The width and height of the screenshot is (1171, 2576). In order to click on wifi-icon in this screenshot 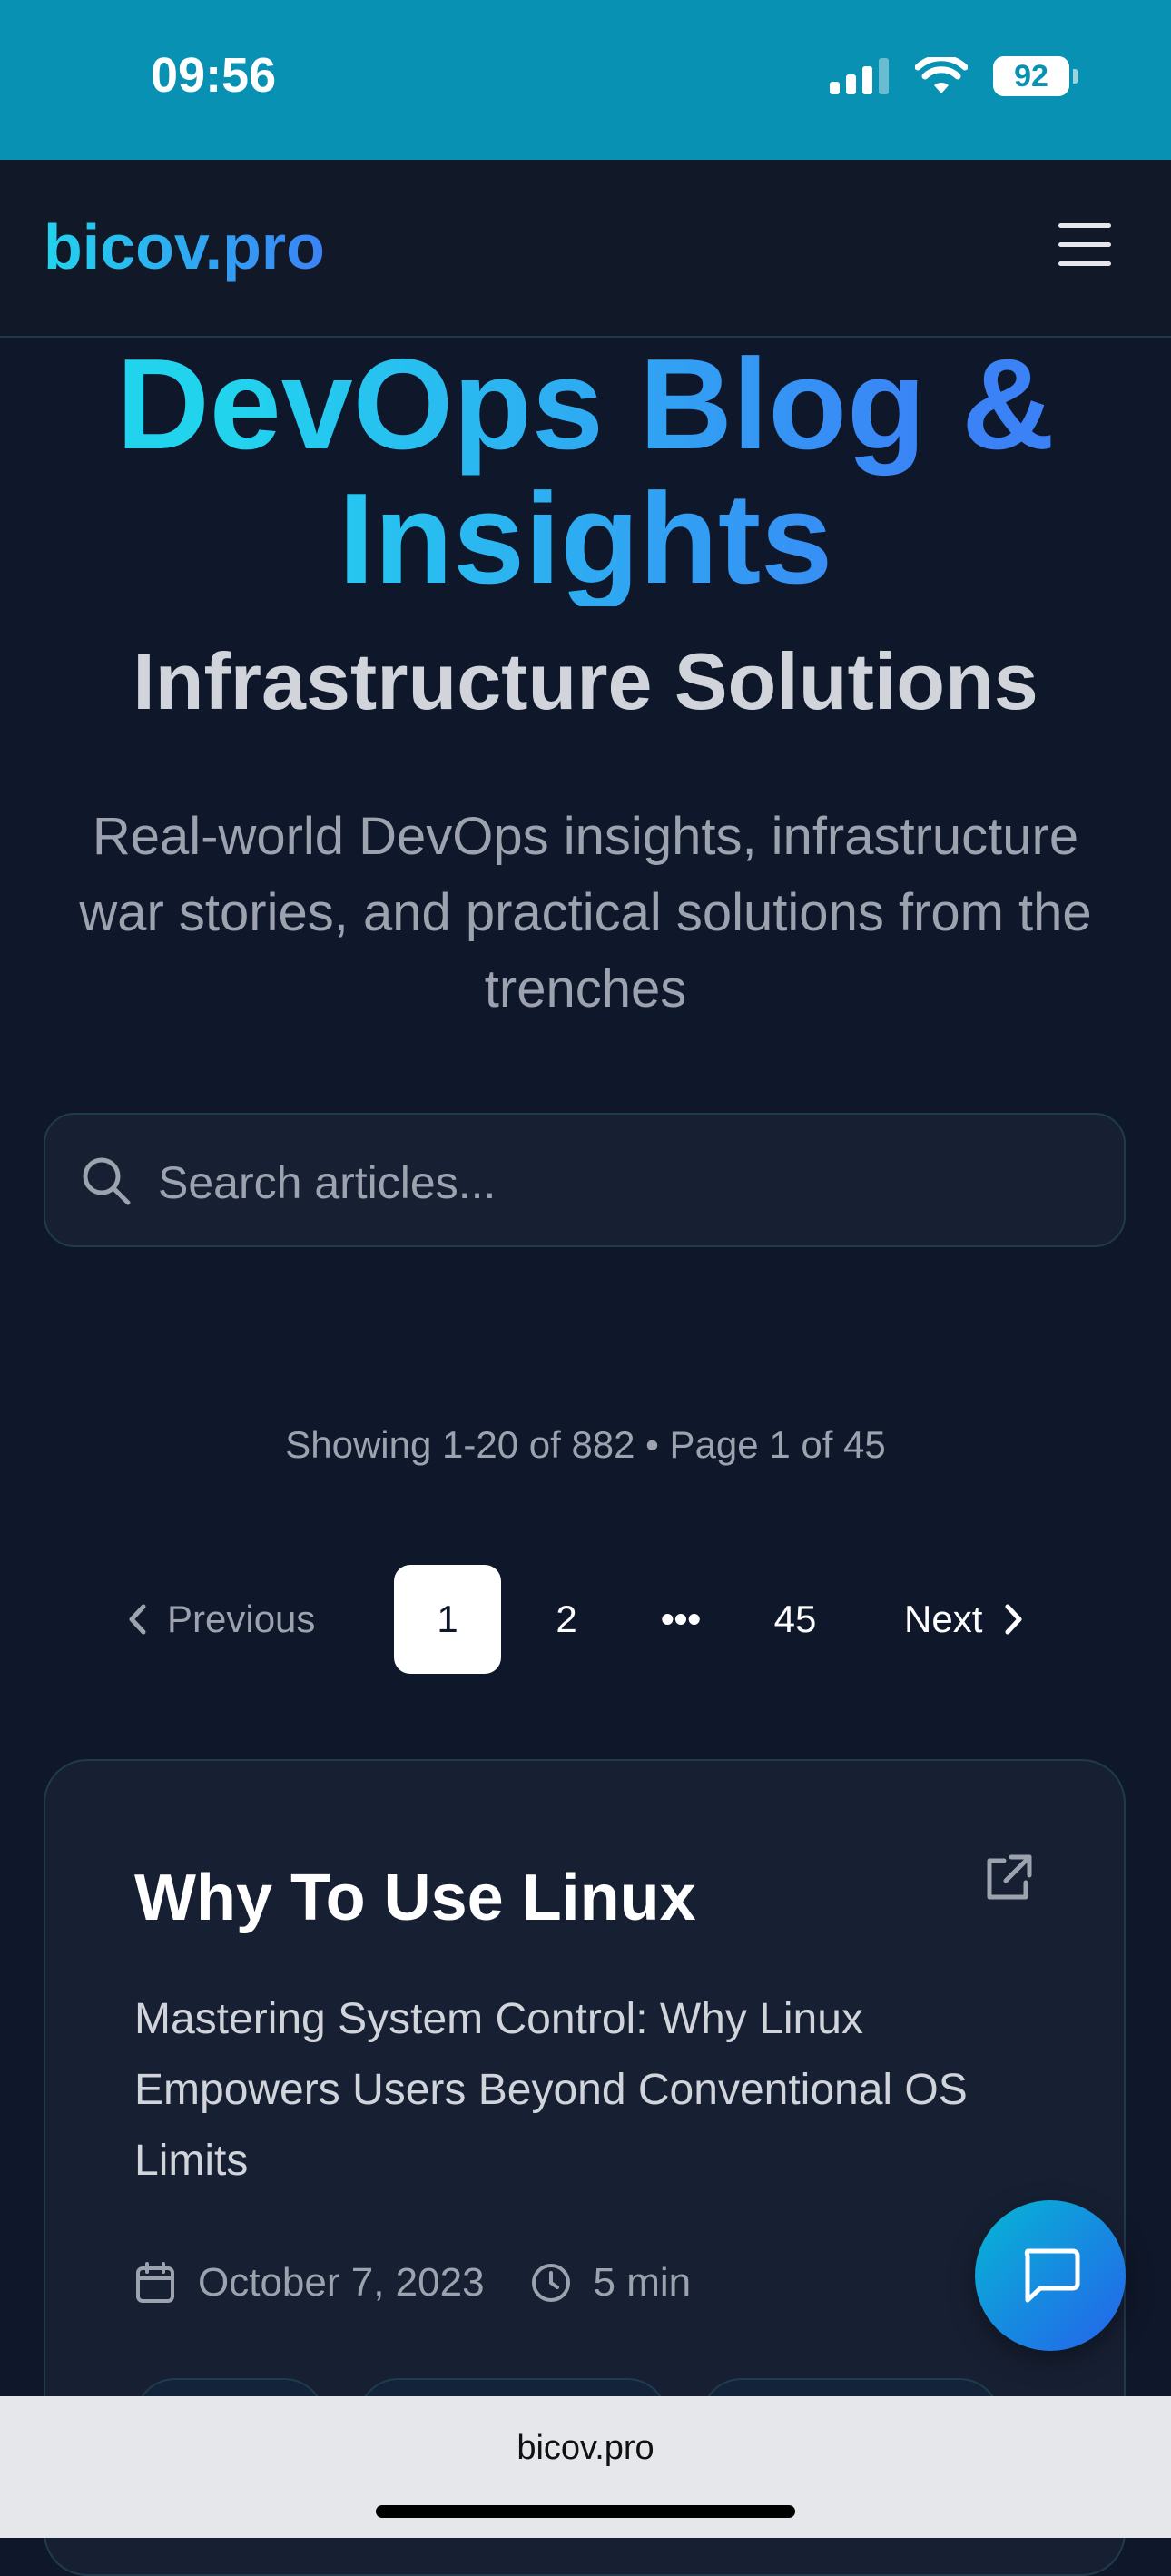, I will do `click(942, 75)`.